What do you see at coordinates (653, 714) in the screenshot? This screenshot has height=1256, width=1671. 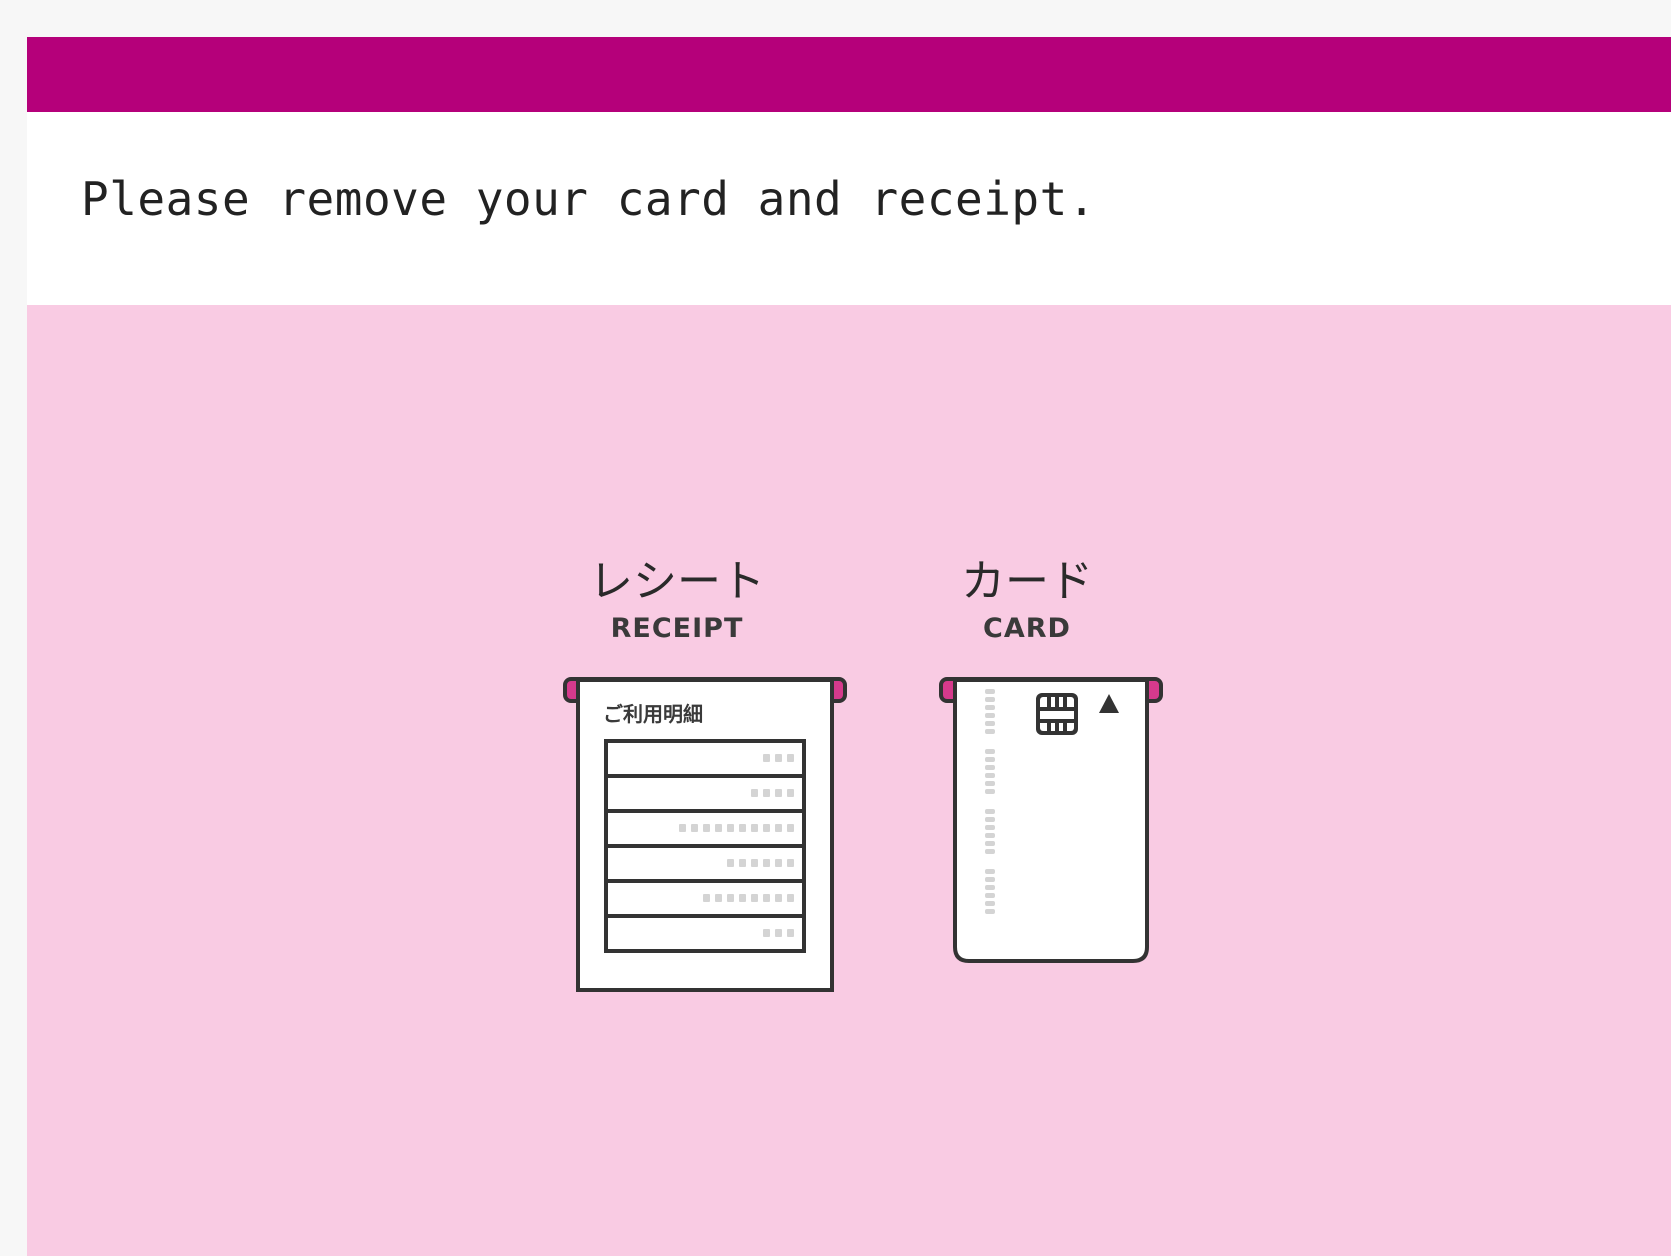 I see `receipt-title: ご利用明細` at bounding box center [653, 714].